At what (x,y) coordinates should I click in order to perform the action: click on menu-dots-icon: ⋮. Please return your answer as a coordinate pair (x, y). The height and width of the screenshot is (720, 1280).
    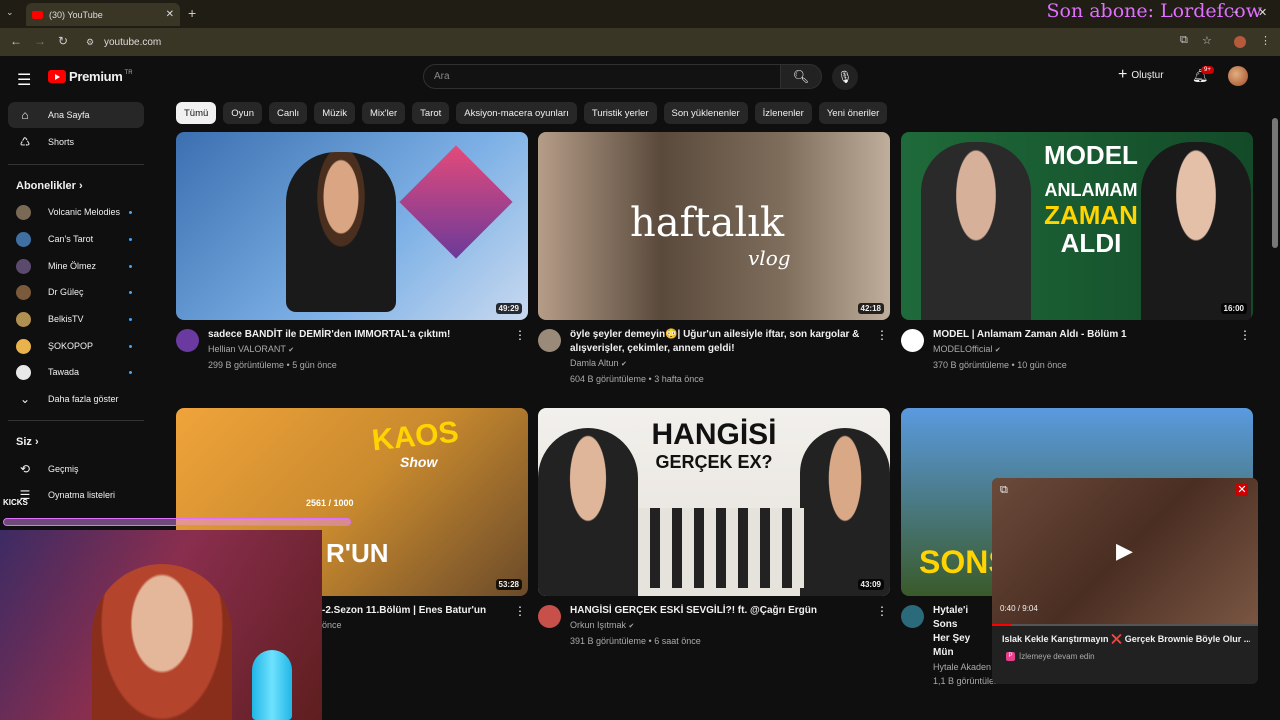
    Looking at the image, I should click on (1265, 40).